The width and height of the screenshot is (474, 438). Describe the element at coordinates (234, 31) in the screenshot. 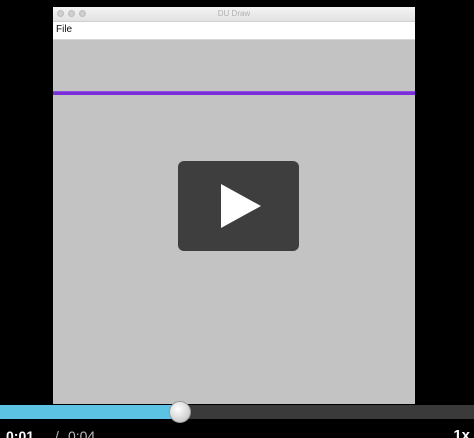

I see `menubar: File` at that location.